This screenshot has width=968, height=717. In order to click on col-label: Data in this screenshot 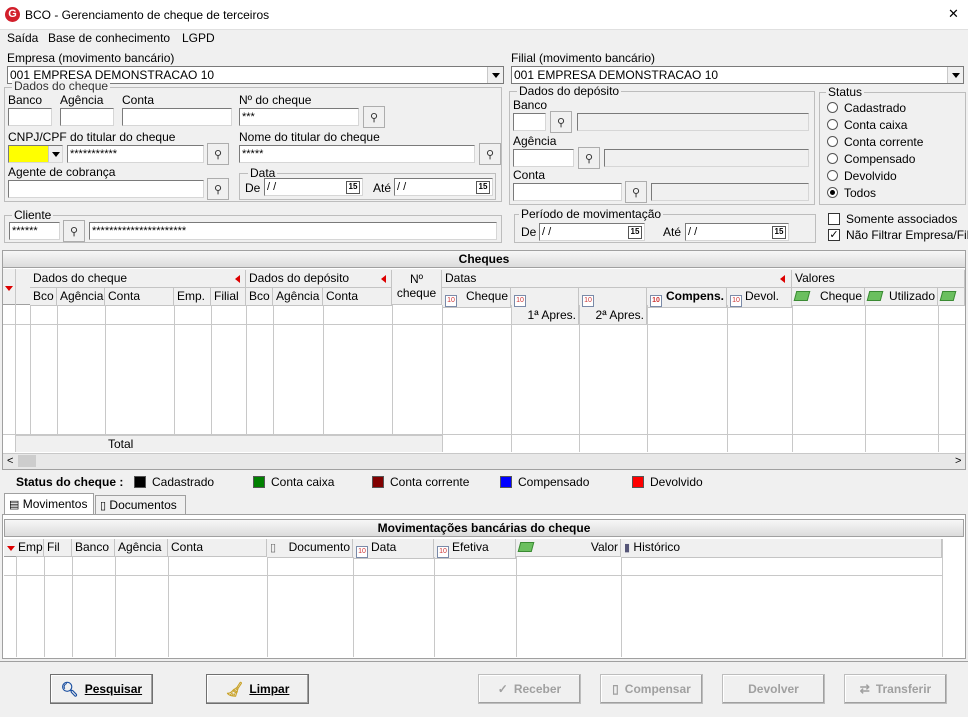, I will do `click(384, 547)`.